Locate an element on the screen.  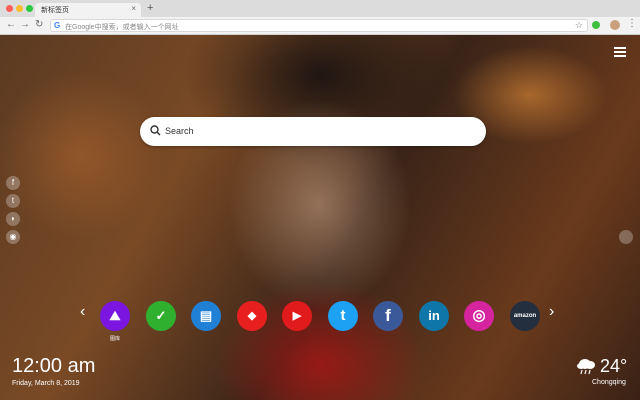
linkedin-shortcut: in is located at coordinates (434, 316).